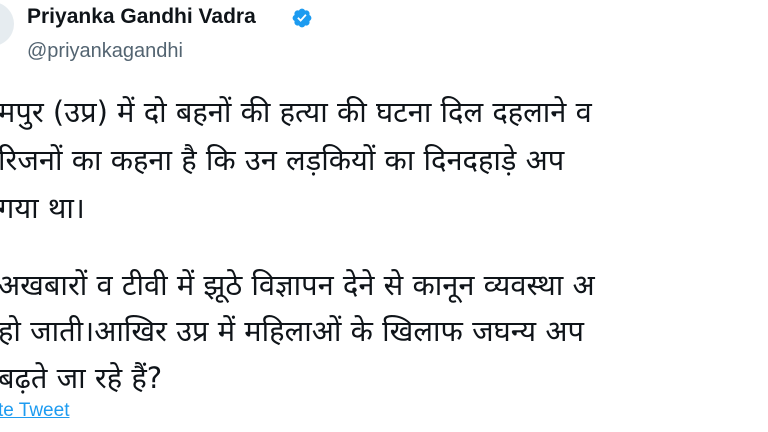 This screenshot has width=768, height=432. Describe the element at coordinates (141, 17) in the screenshot. I see `author-name: Priyanka Gandhi Vadra` at that location.